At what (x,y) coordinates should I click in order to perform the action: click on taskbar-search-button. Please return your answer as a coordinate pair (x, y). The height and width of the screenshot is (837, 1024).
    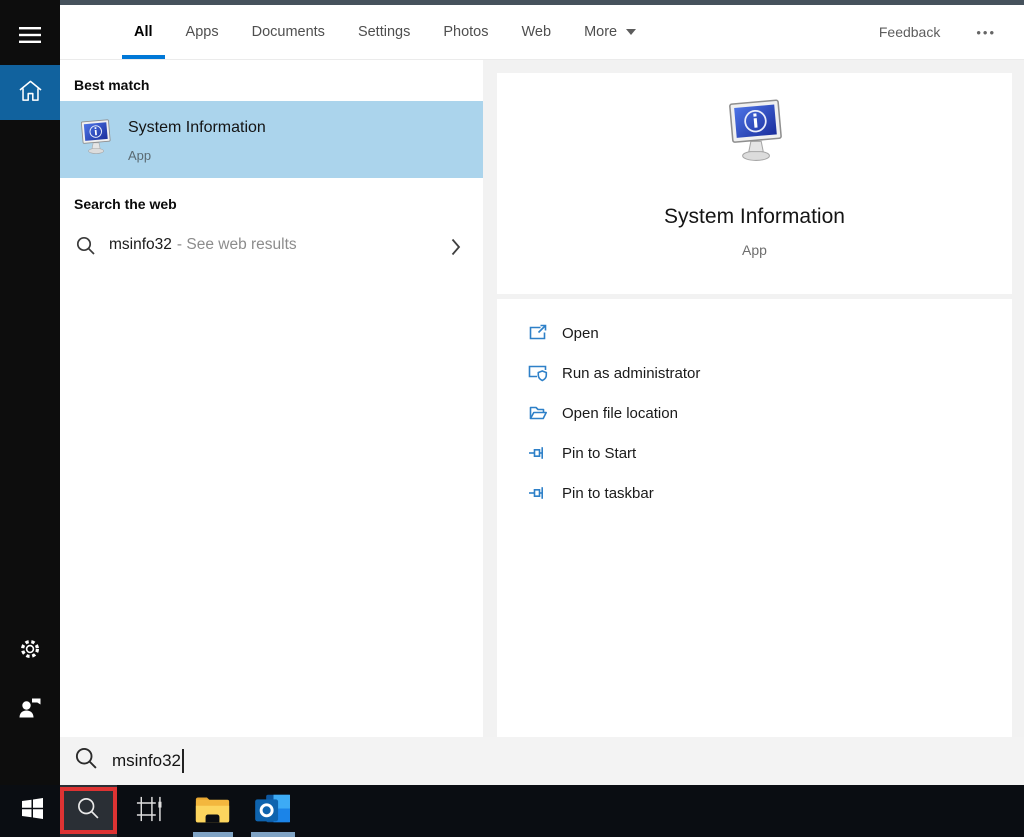
    Looking at the image, I should click on (88, 811).